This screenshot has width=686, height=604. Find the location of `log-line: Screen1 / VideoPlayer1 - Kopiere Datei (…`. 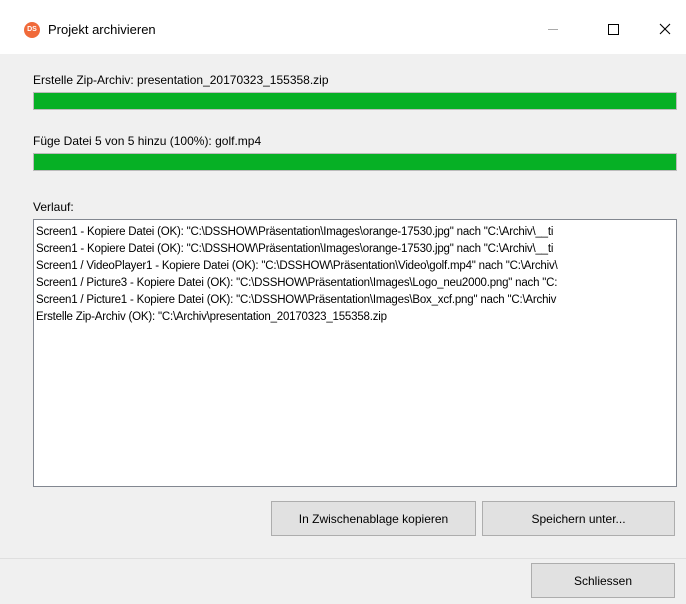

log-line: Screen1 / VideoPlayer1 - Kopiere Datei (… is located at coordinates (297, 266).